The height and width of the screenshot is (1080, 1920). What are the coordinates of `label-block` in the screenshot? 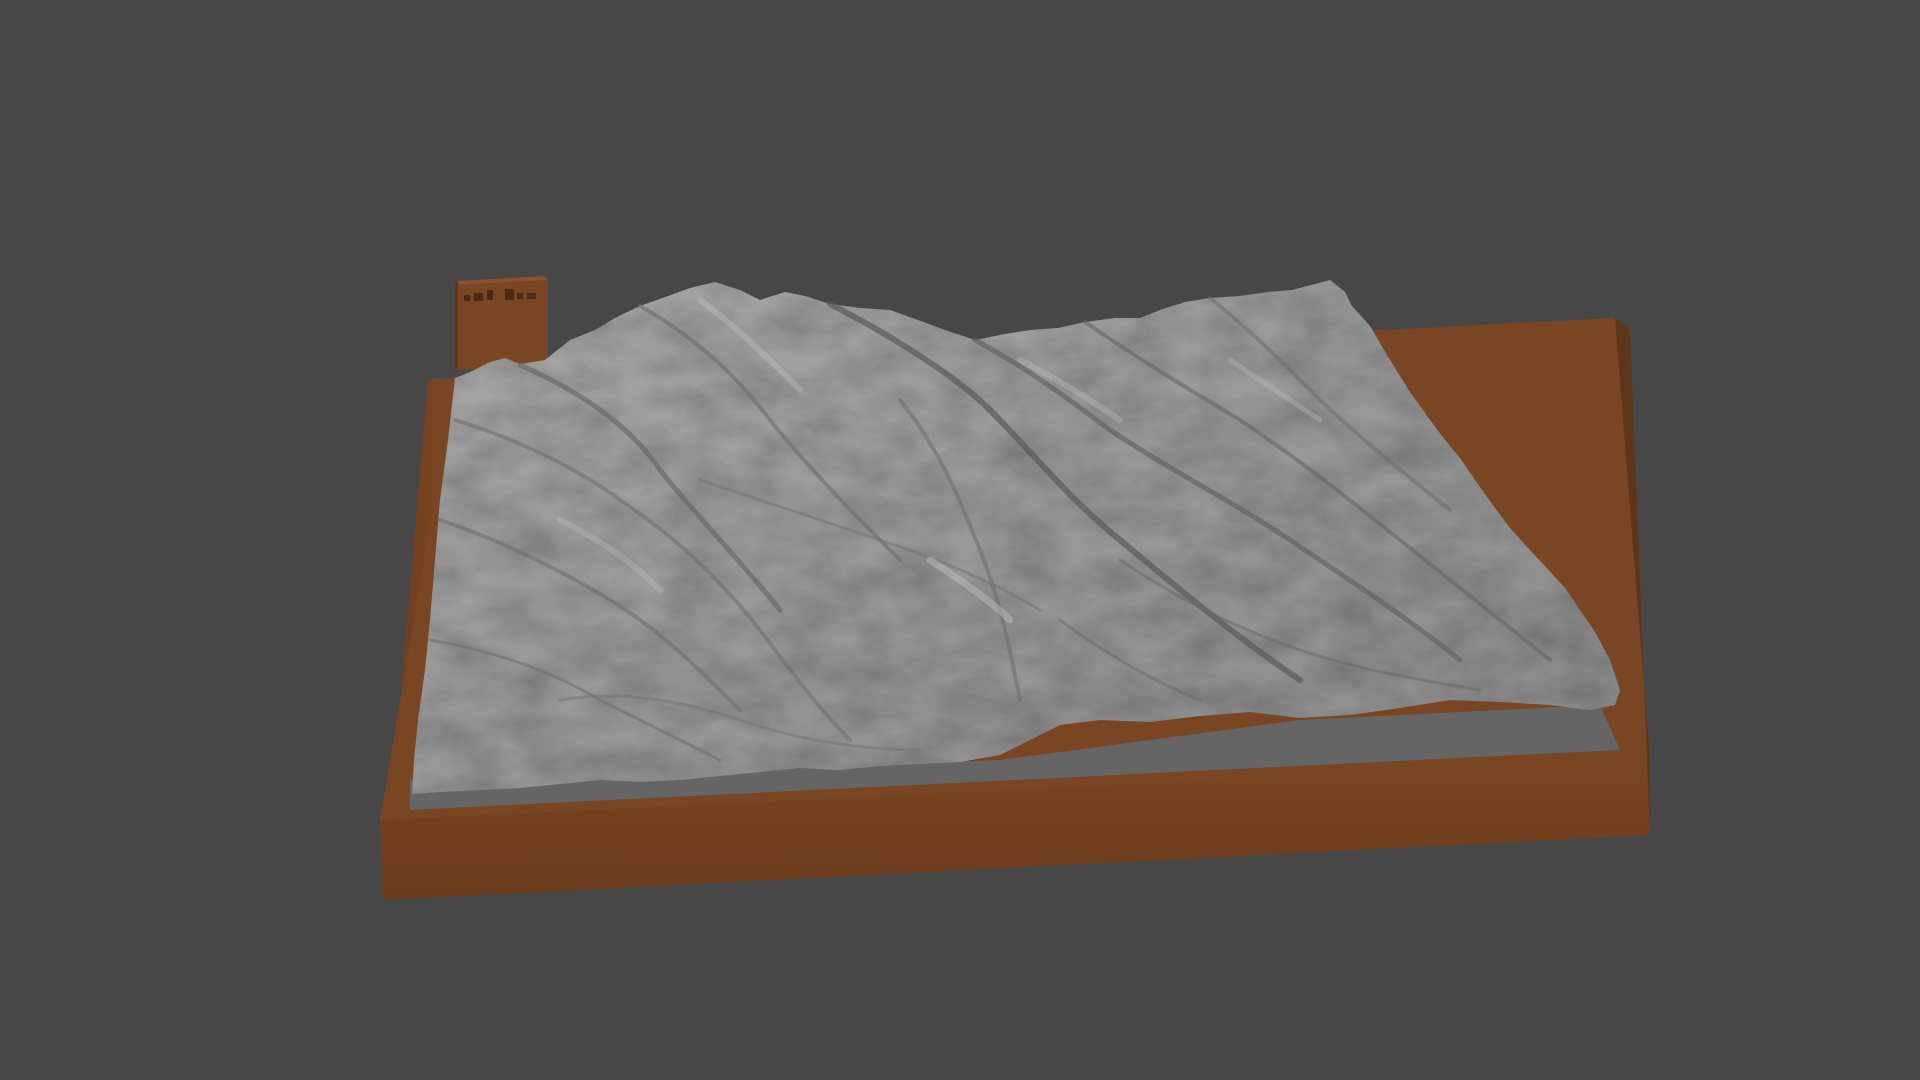 It's located at (501, 323).